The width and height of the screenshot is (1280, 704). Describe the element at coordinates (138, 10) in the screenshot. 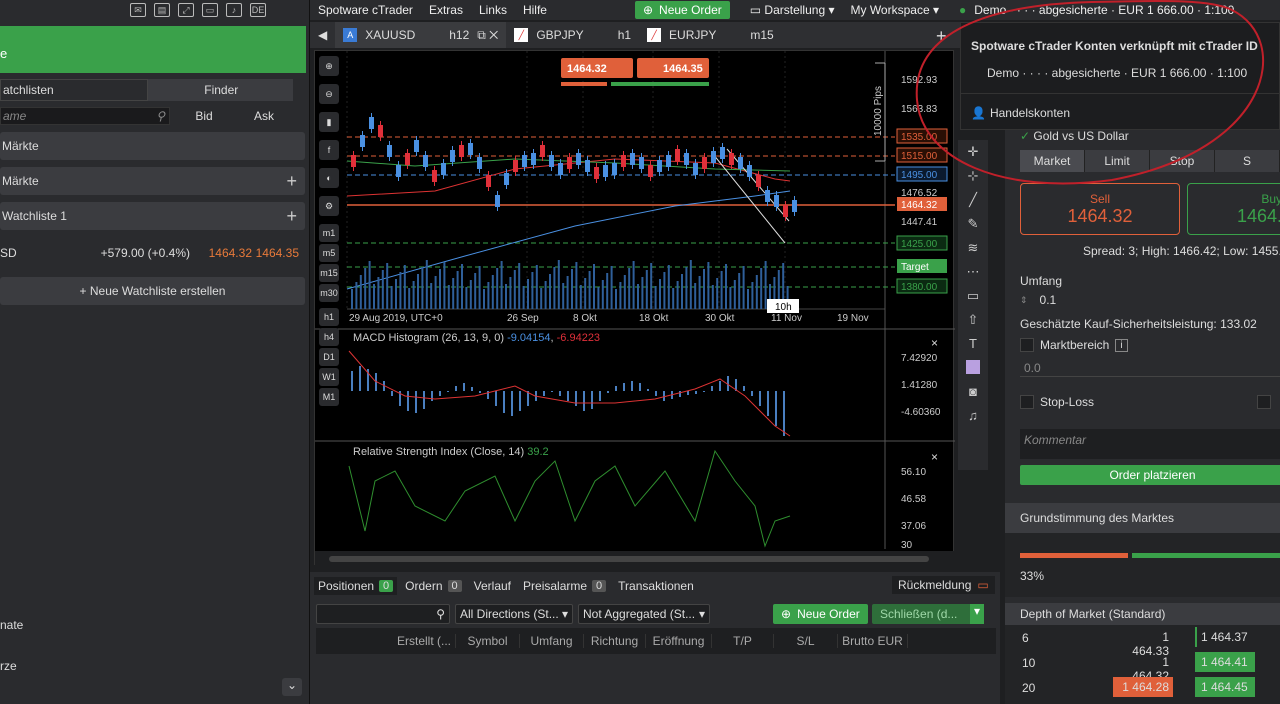

I see `mail-icon: ✉` at that location.